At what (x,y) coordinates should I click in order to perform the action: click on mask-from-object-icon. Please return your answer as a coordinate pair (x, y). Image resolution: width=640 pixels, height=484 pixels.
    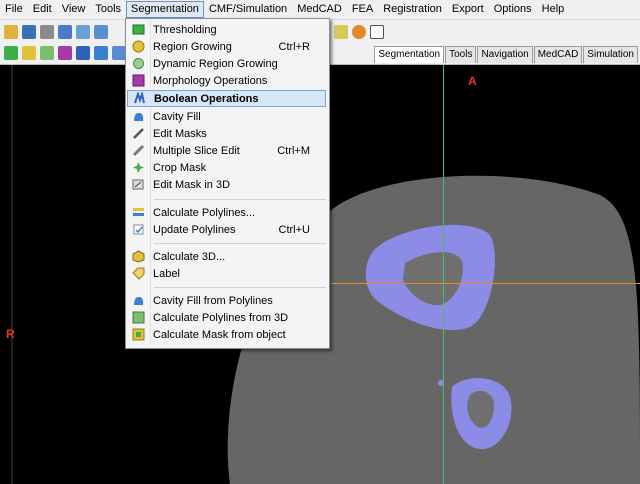
    Looking at the image, I should click on (138, 335).